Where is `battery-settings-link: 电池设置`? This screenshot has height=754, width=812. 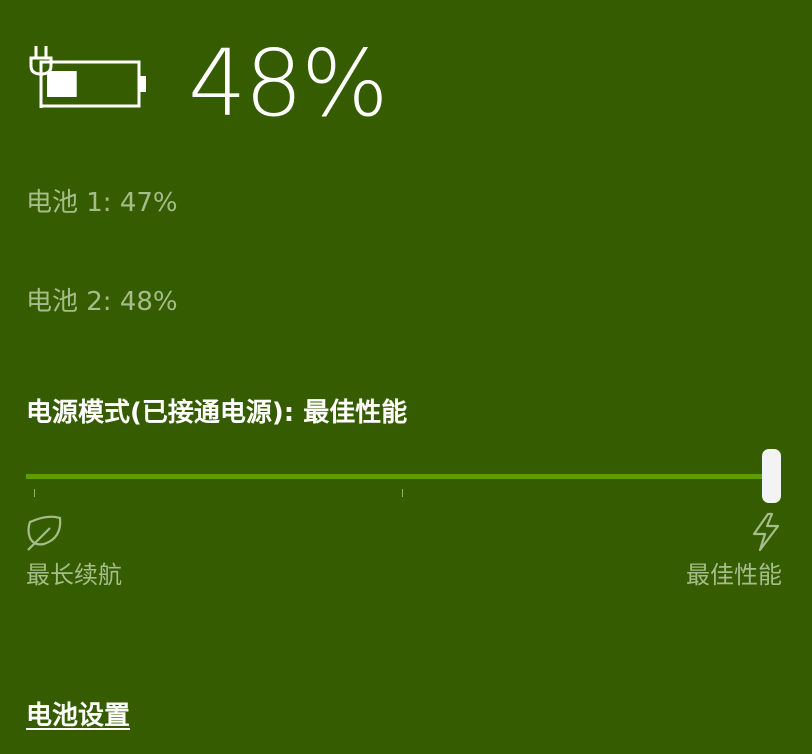 battery-settings-link: 电池设置 is located at coordinates (78, 716).